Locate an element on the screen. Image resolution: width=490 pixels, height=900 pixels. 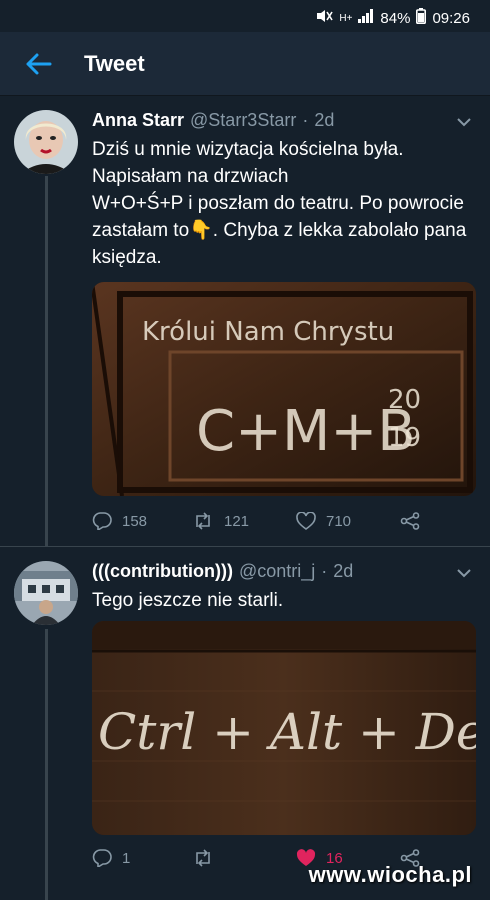
retweet-button: 121 is located at coordinates (244, 521).